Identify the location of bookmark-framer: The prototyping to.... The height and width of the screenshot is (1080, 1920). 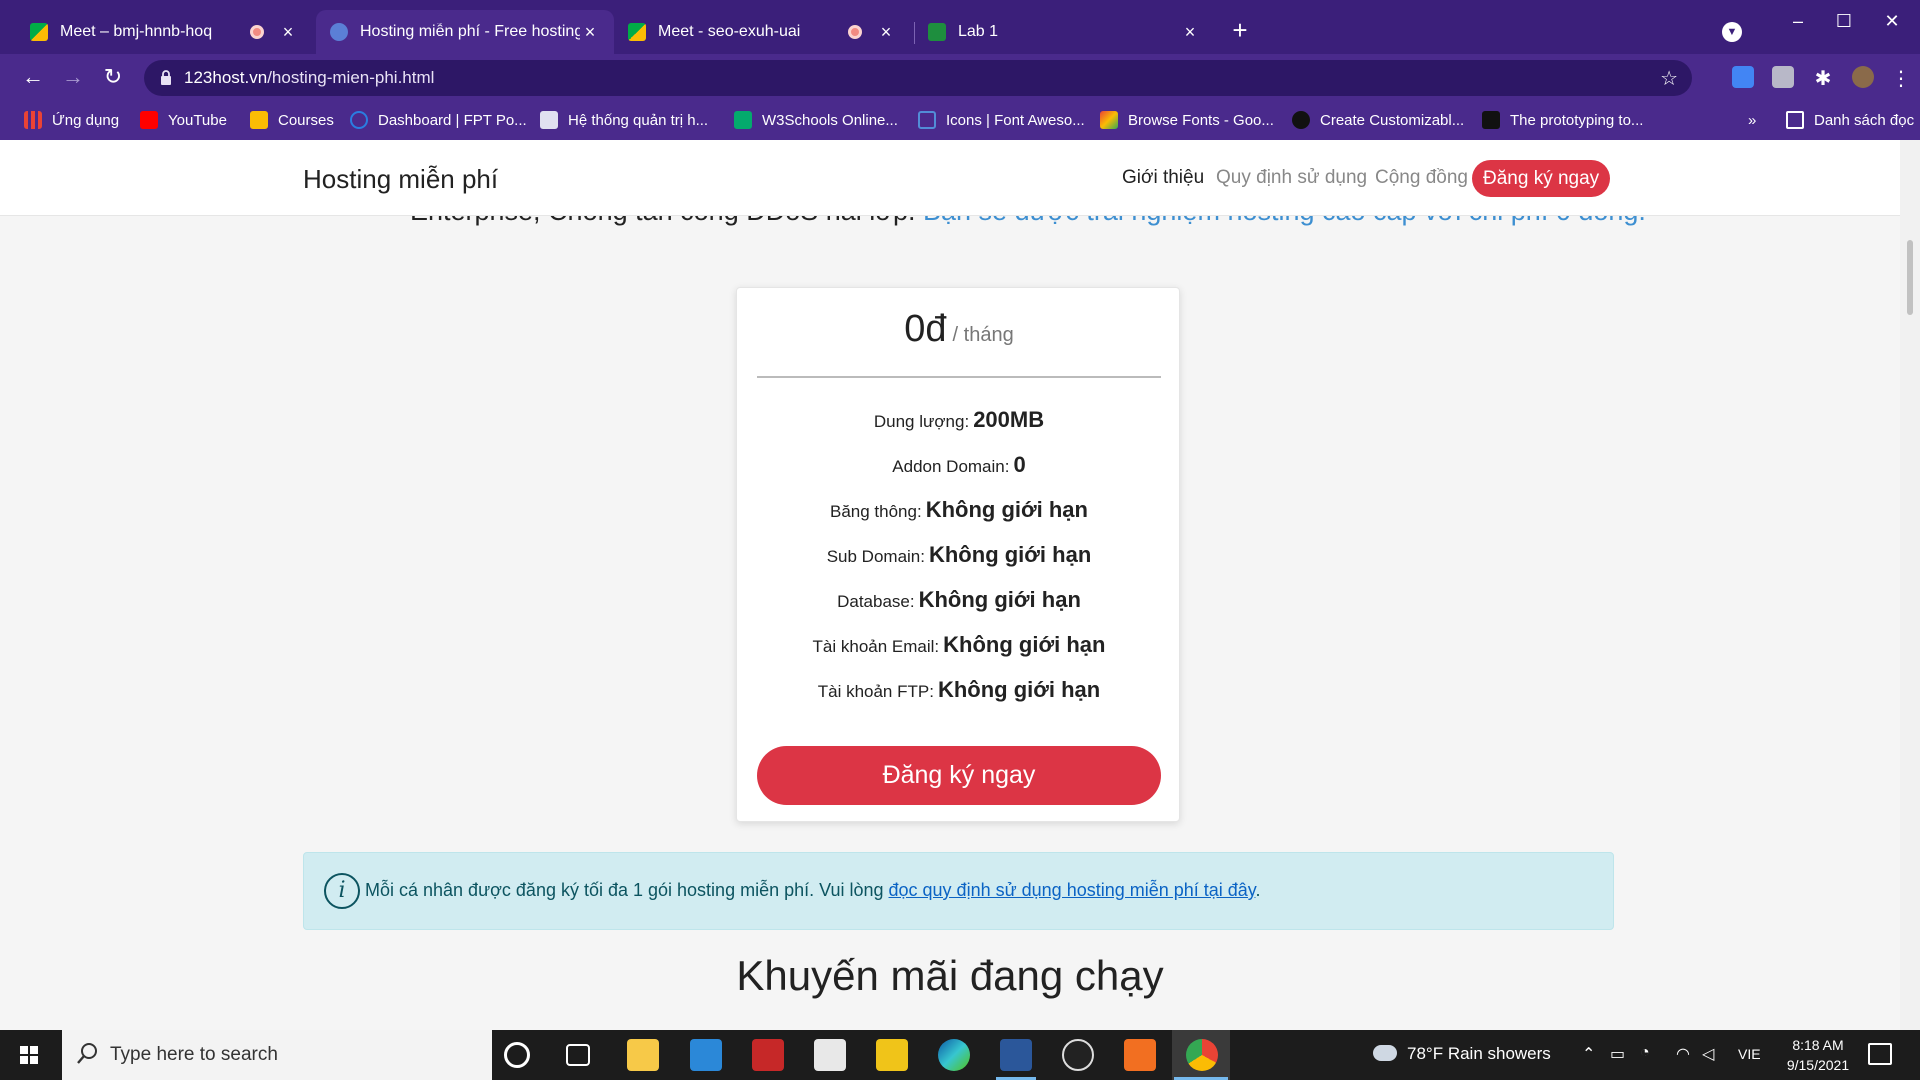
(1562, 120).